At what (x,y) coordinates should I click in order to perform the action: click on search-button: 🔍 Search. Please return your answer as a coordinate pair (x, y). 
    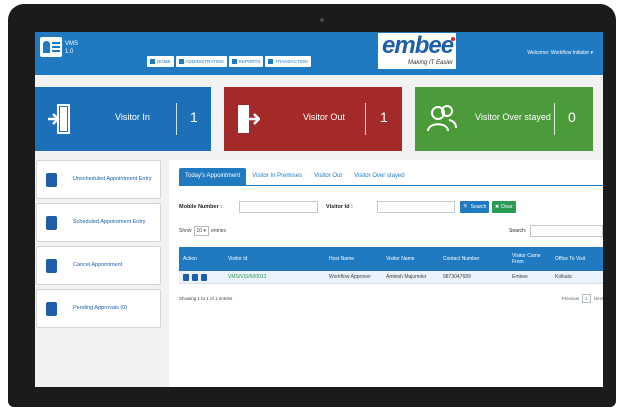
    Looking at the image, I should click on (475, 207).